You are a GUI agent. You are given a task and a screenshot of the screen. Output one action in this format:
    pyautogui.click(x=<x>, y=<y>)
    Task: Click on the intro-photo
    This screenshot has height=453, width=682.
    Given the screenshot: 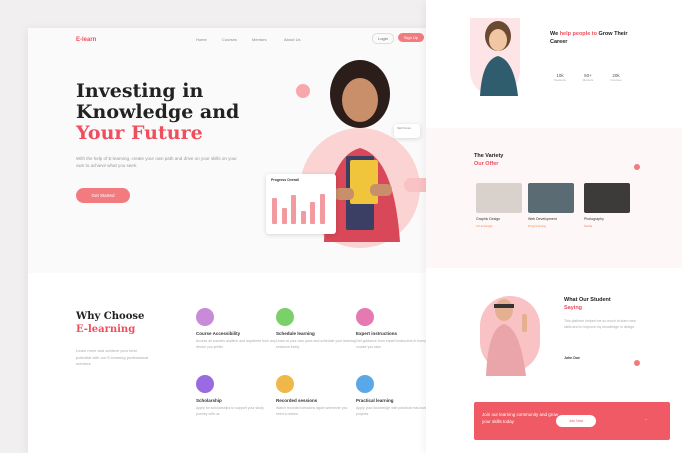 What is the action you would take?
    pyautogui.click(x=499, y=58)
    